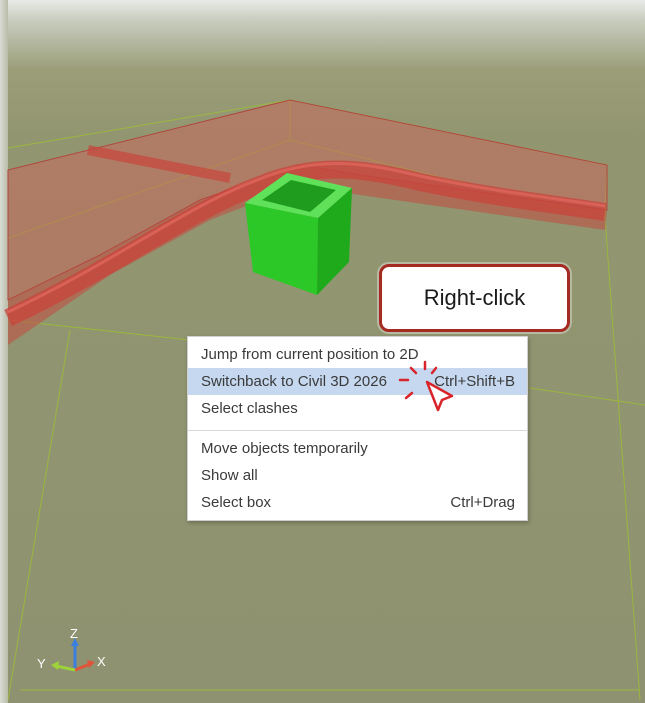 The height and width of the screenshot is (703, 645). I want to click on menu-item-show-all: Show all, so click(357, 475).